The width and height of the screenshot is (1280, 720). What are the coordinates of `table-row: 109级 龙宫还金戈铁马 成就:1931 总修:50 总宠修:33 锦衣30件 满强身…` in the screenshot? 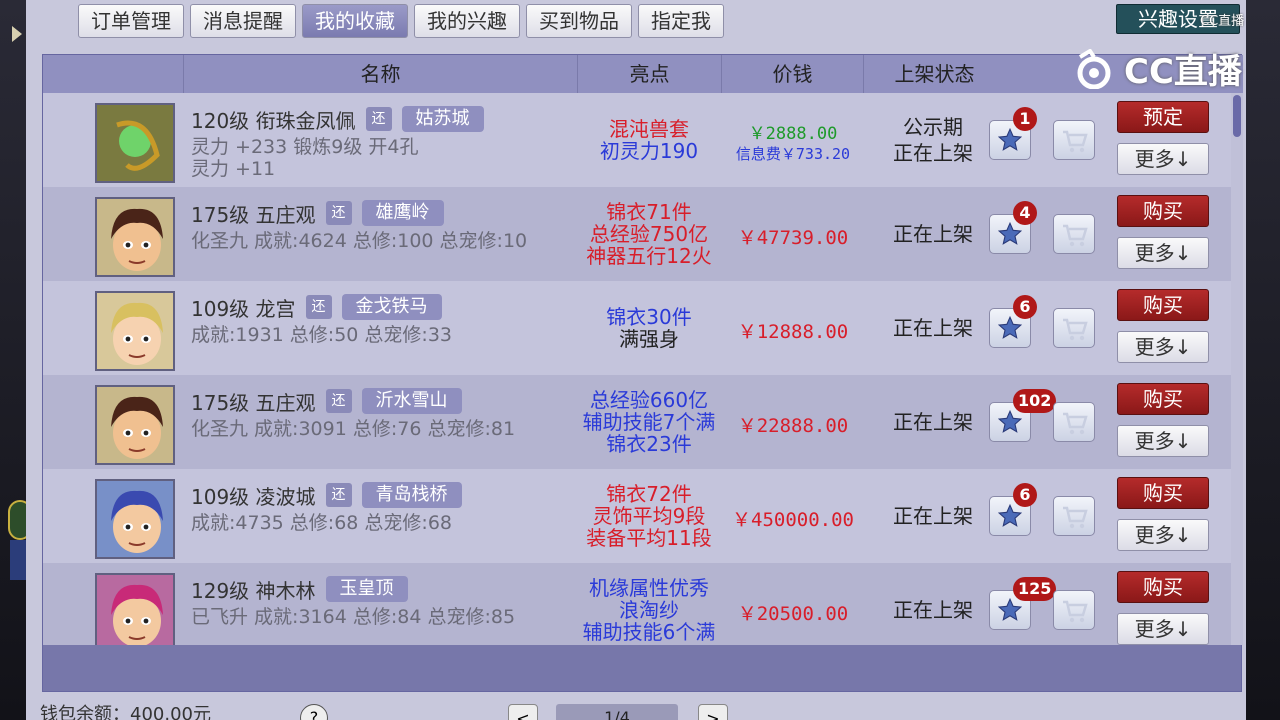 It's located at (637, 328).